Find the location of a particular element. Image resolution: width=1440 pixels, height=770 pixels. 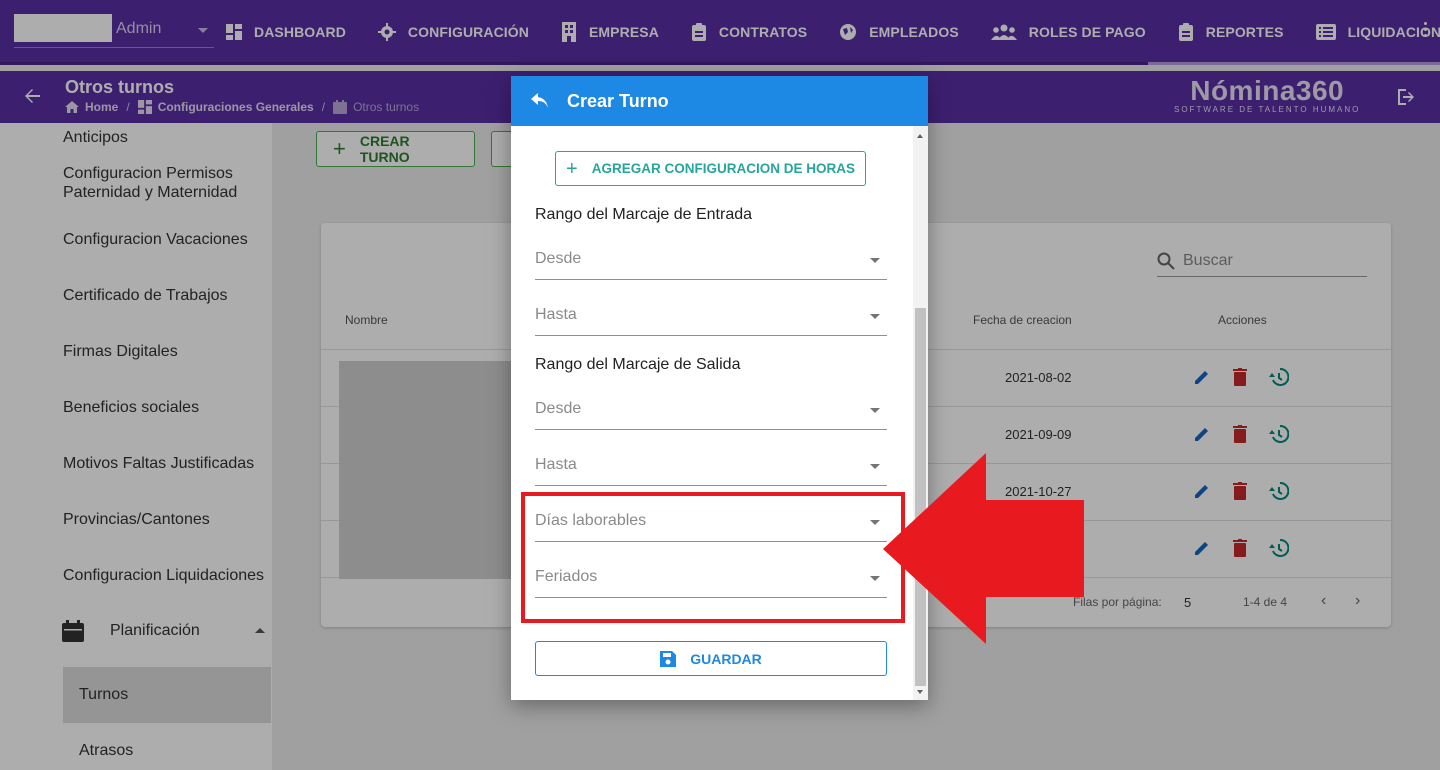

entry-to-select: Hasta is located at coordinates (711, 314).